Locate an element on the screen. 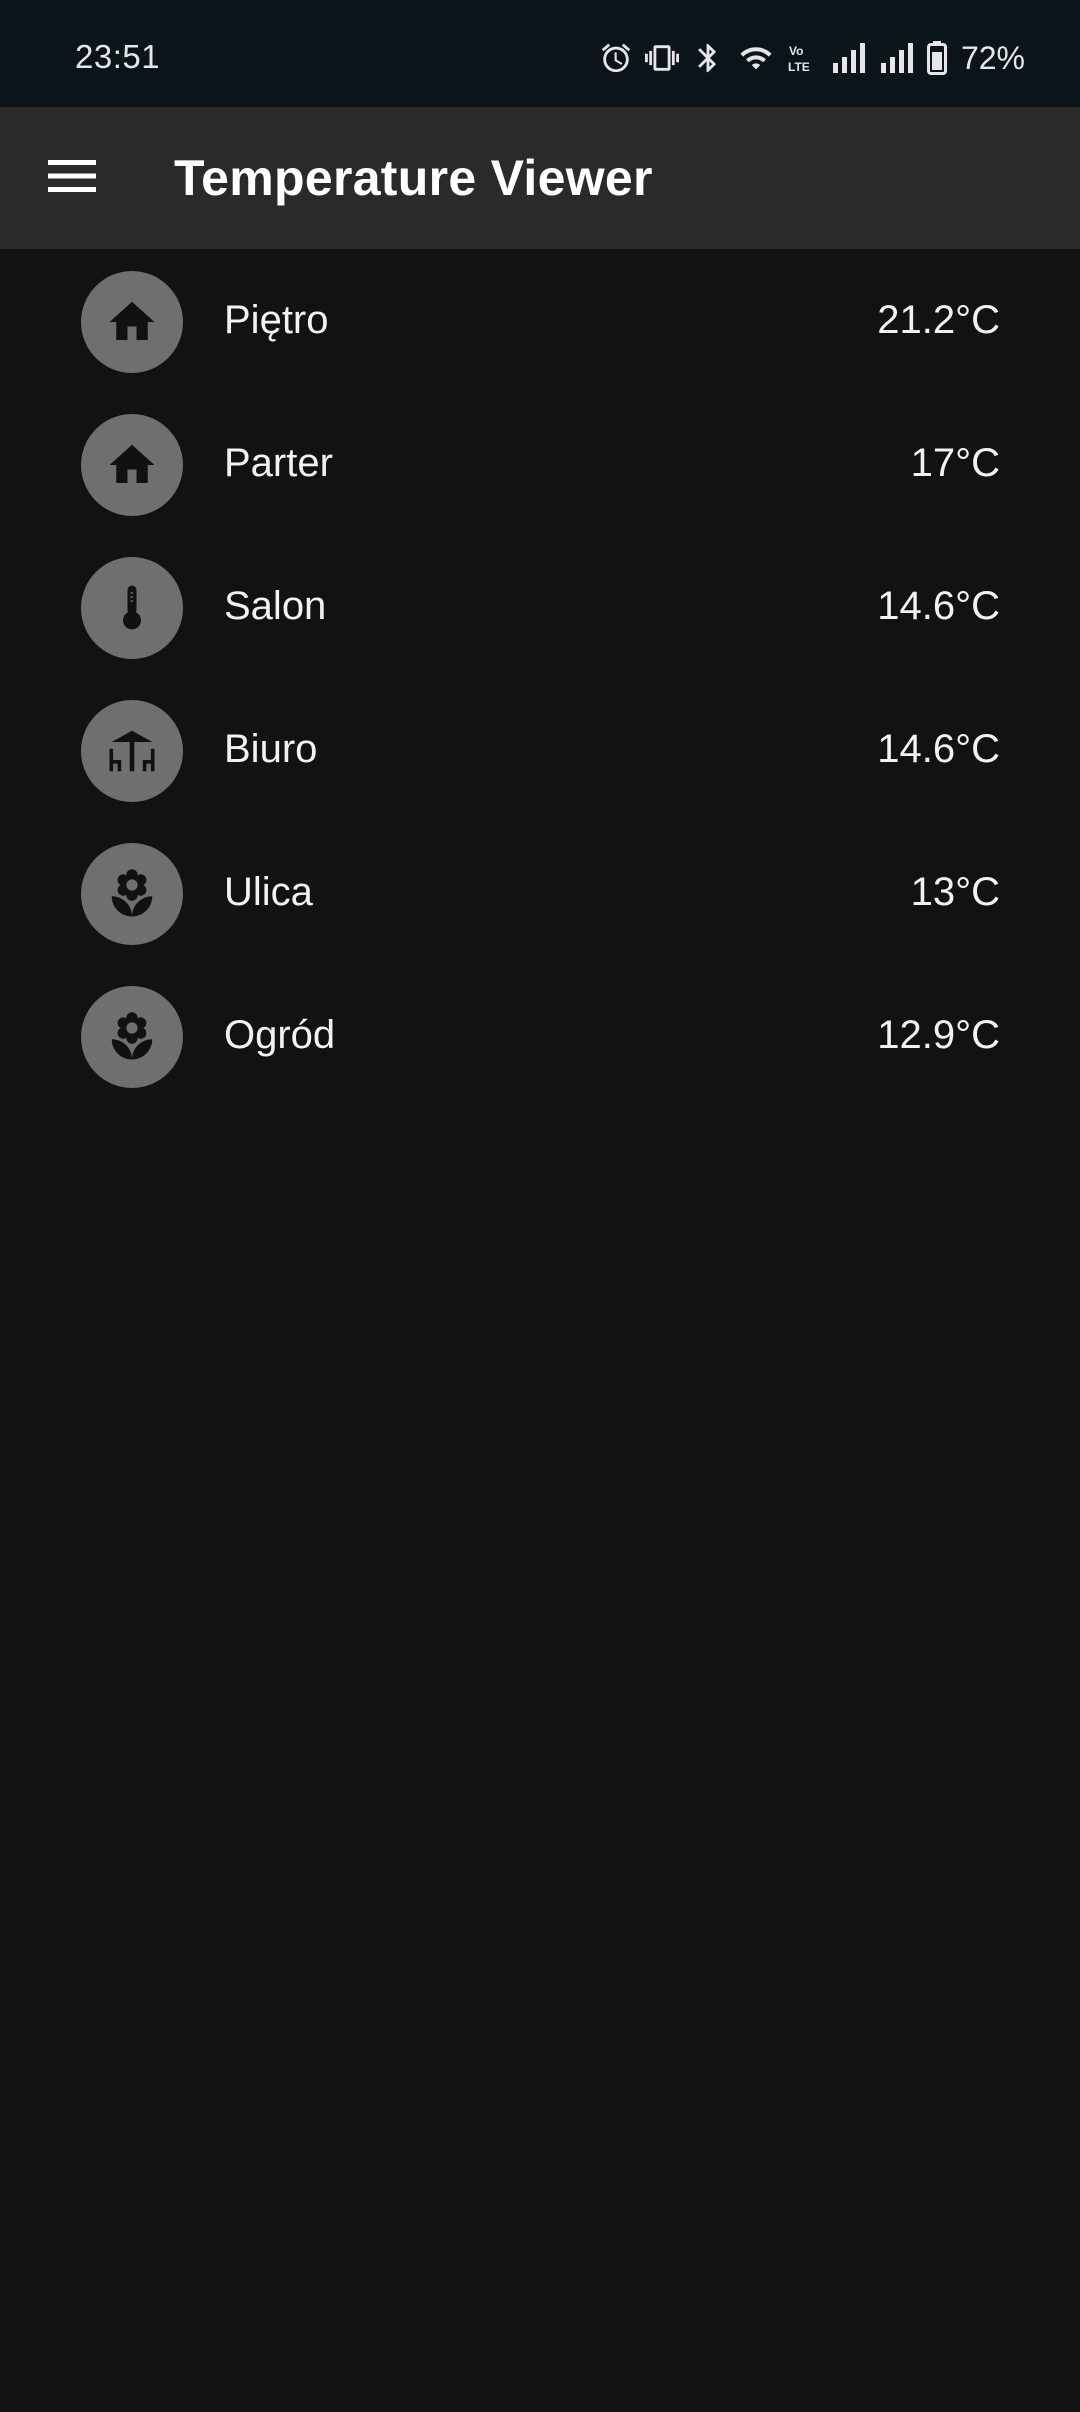  list-item: Ogród 12.9°C is located at coordinates (540, 1035).